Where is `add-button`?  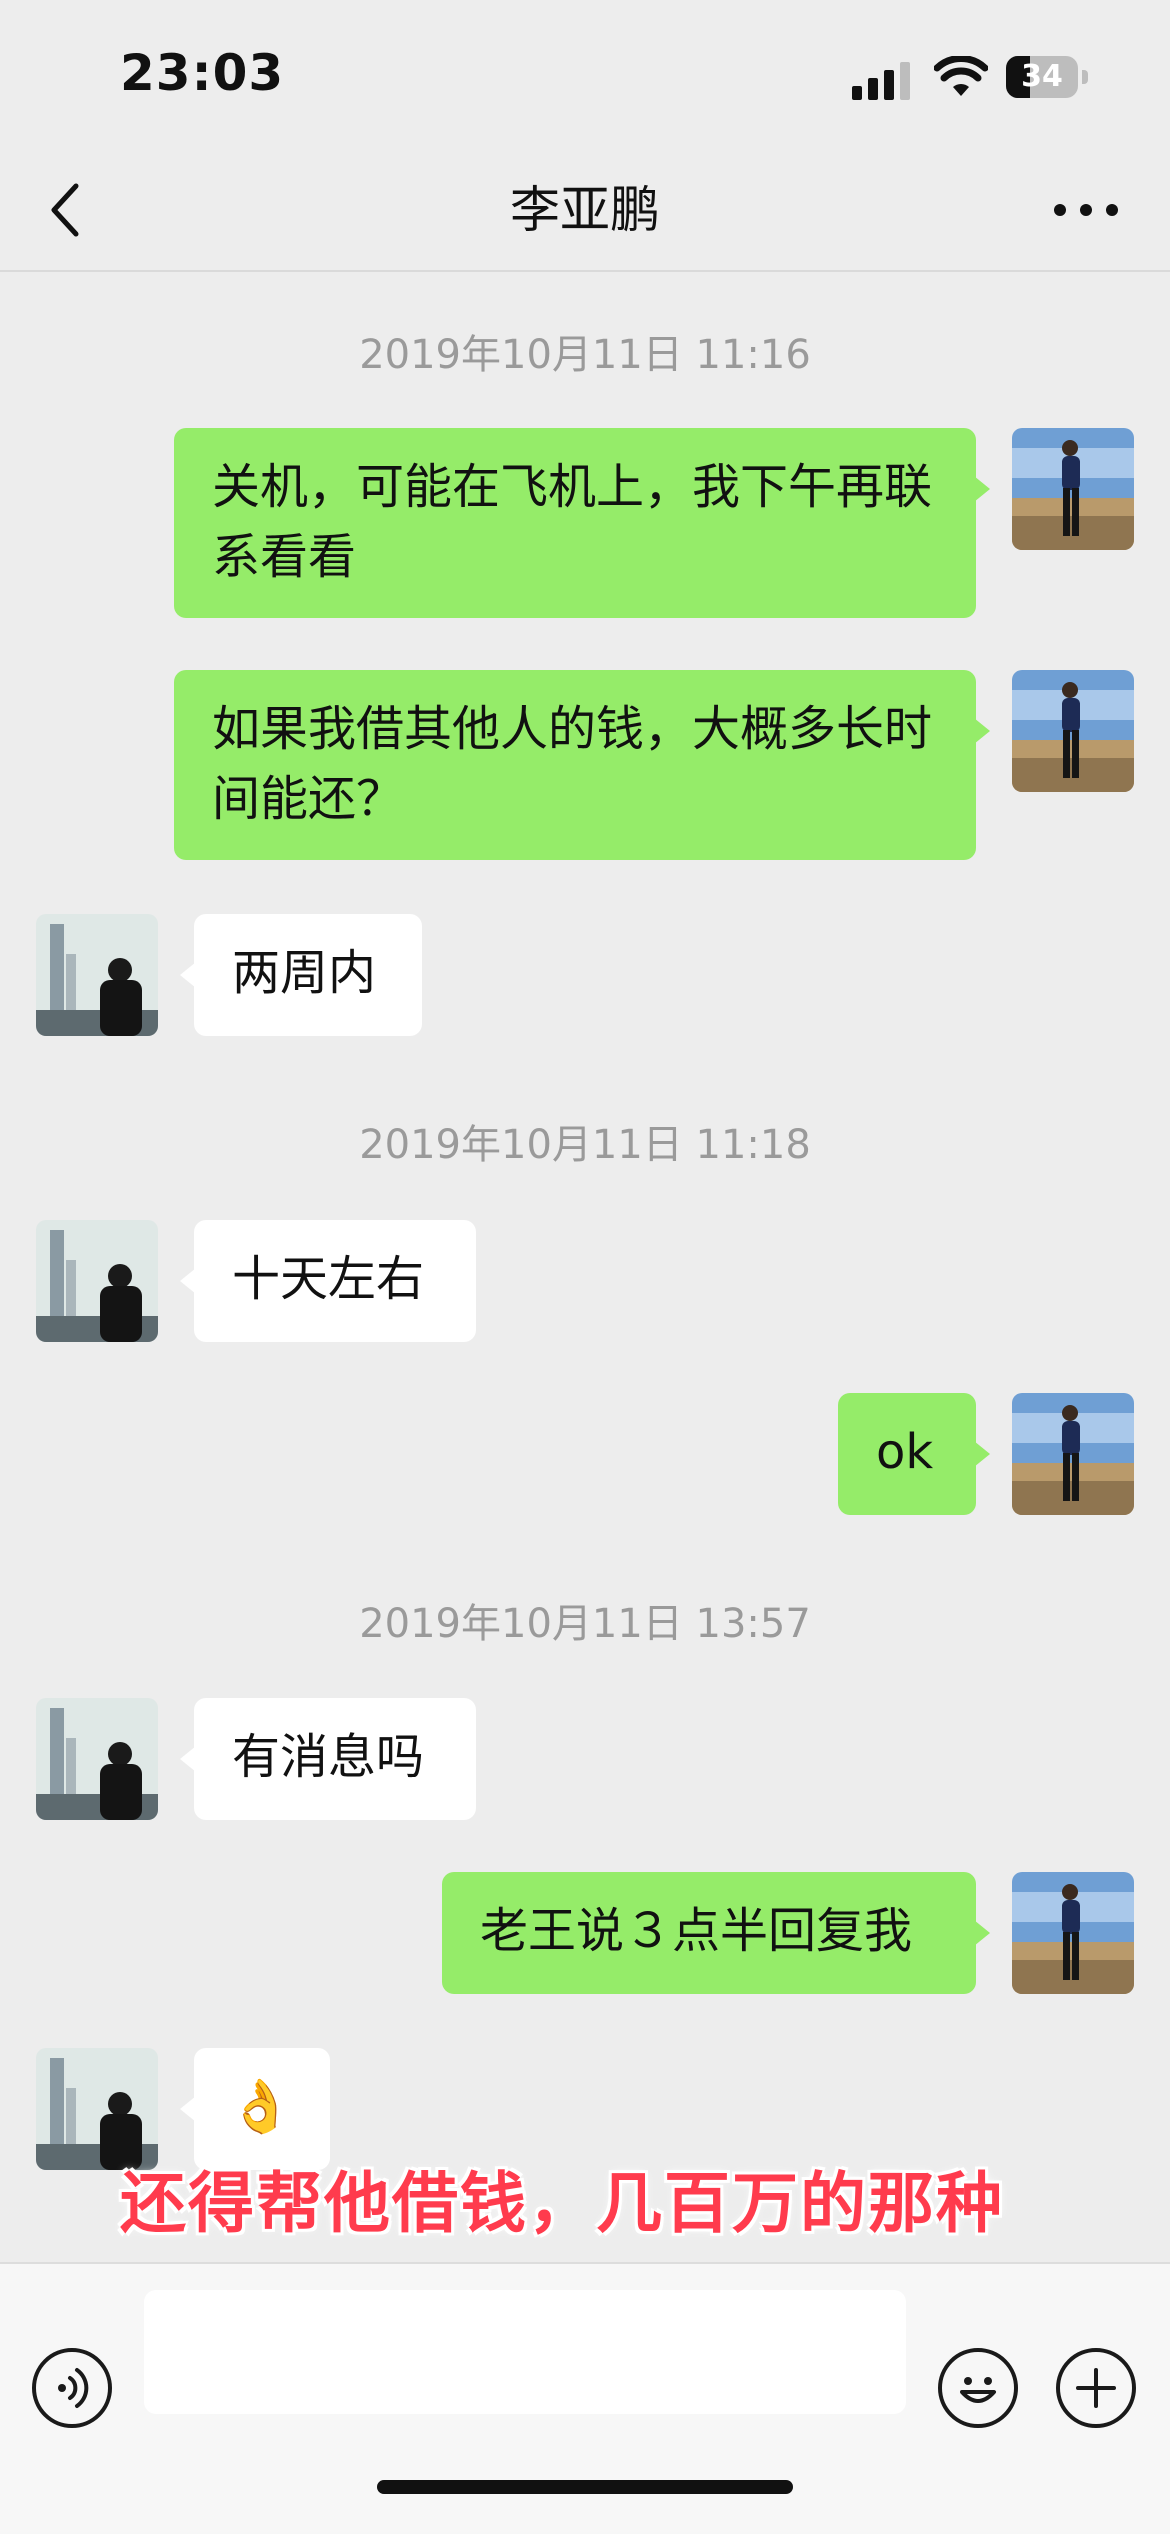 add-button is located at coordinates (1096, 2388).